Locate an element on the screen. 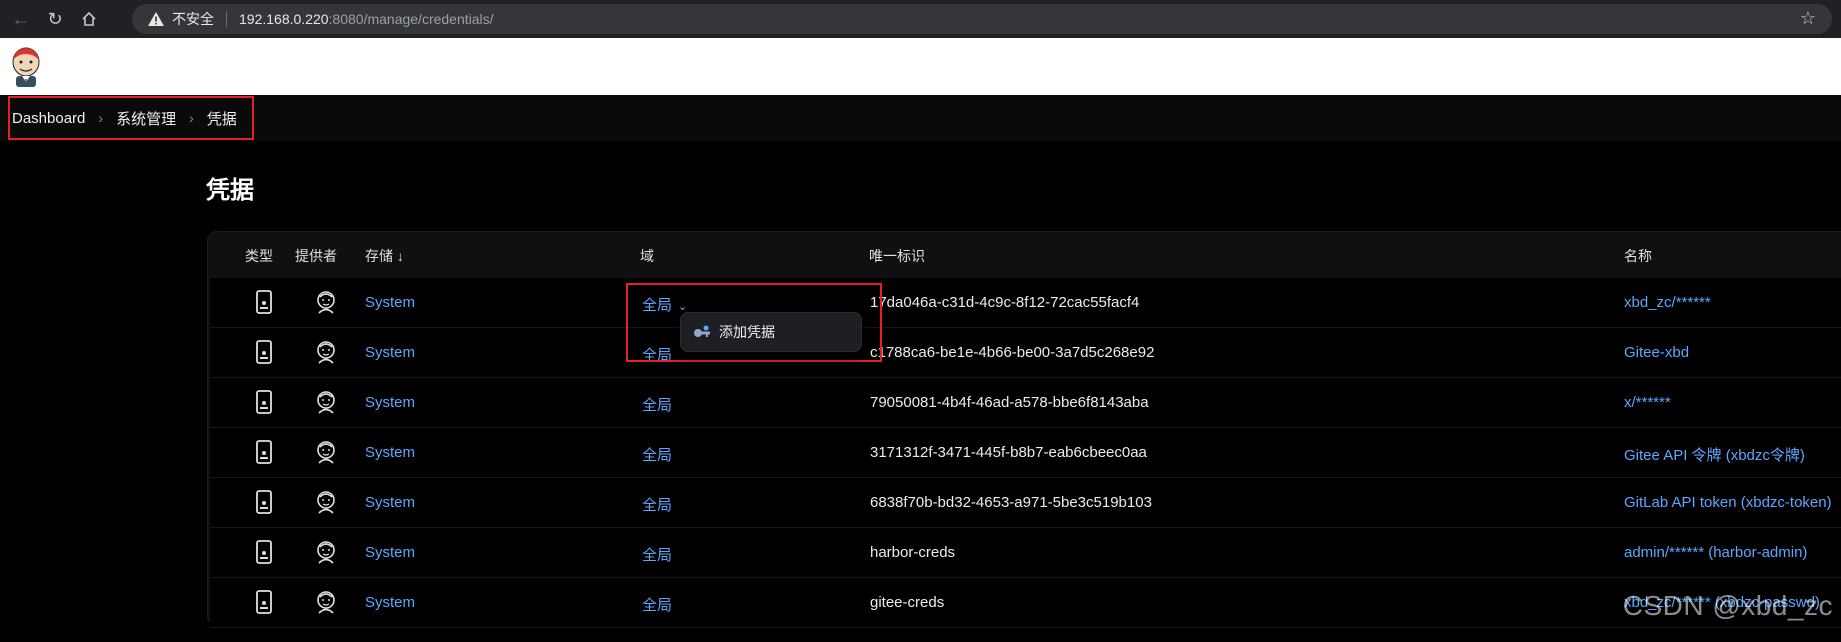 Image resolution: width=1841 pixels, height=642 pixels. breadcrumb-credentials: 凭据 is located at coordinates (222, 118).